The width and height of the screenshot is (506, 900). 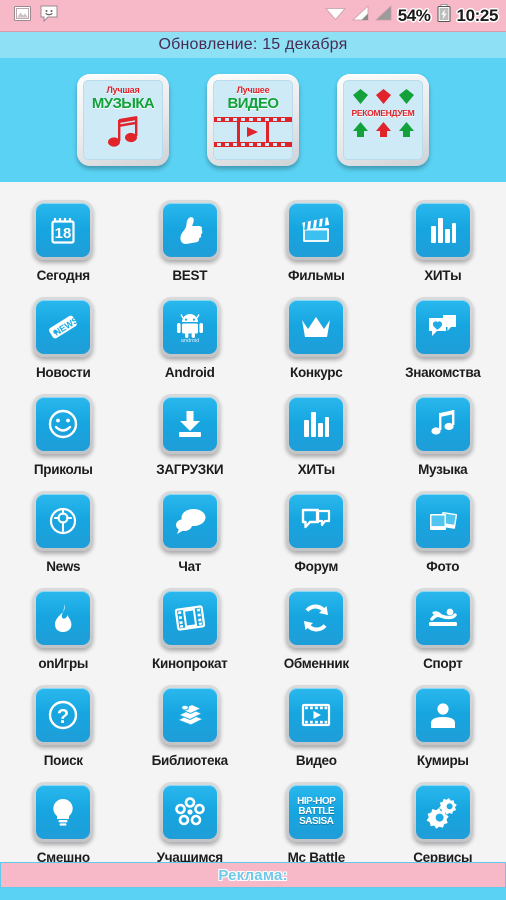 I want to click on grid-item-prikoly: Приколы, so click(x=63, y=438).